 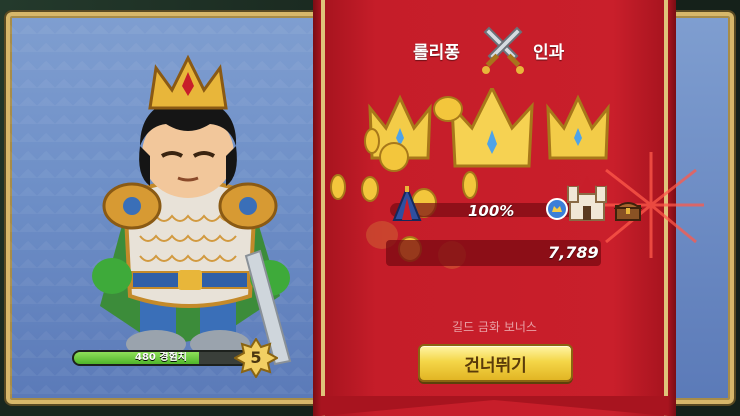 I want to click on result-title: 롤리퐁 인과, so click(x=494, y=52).